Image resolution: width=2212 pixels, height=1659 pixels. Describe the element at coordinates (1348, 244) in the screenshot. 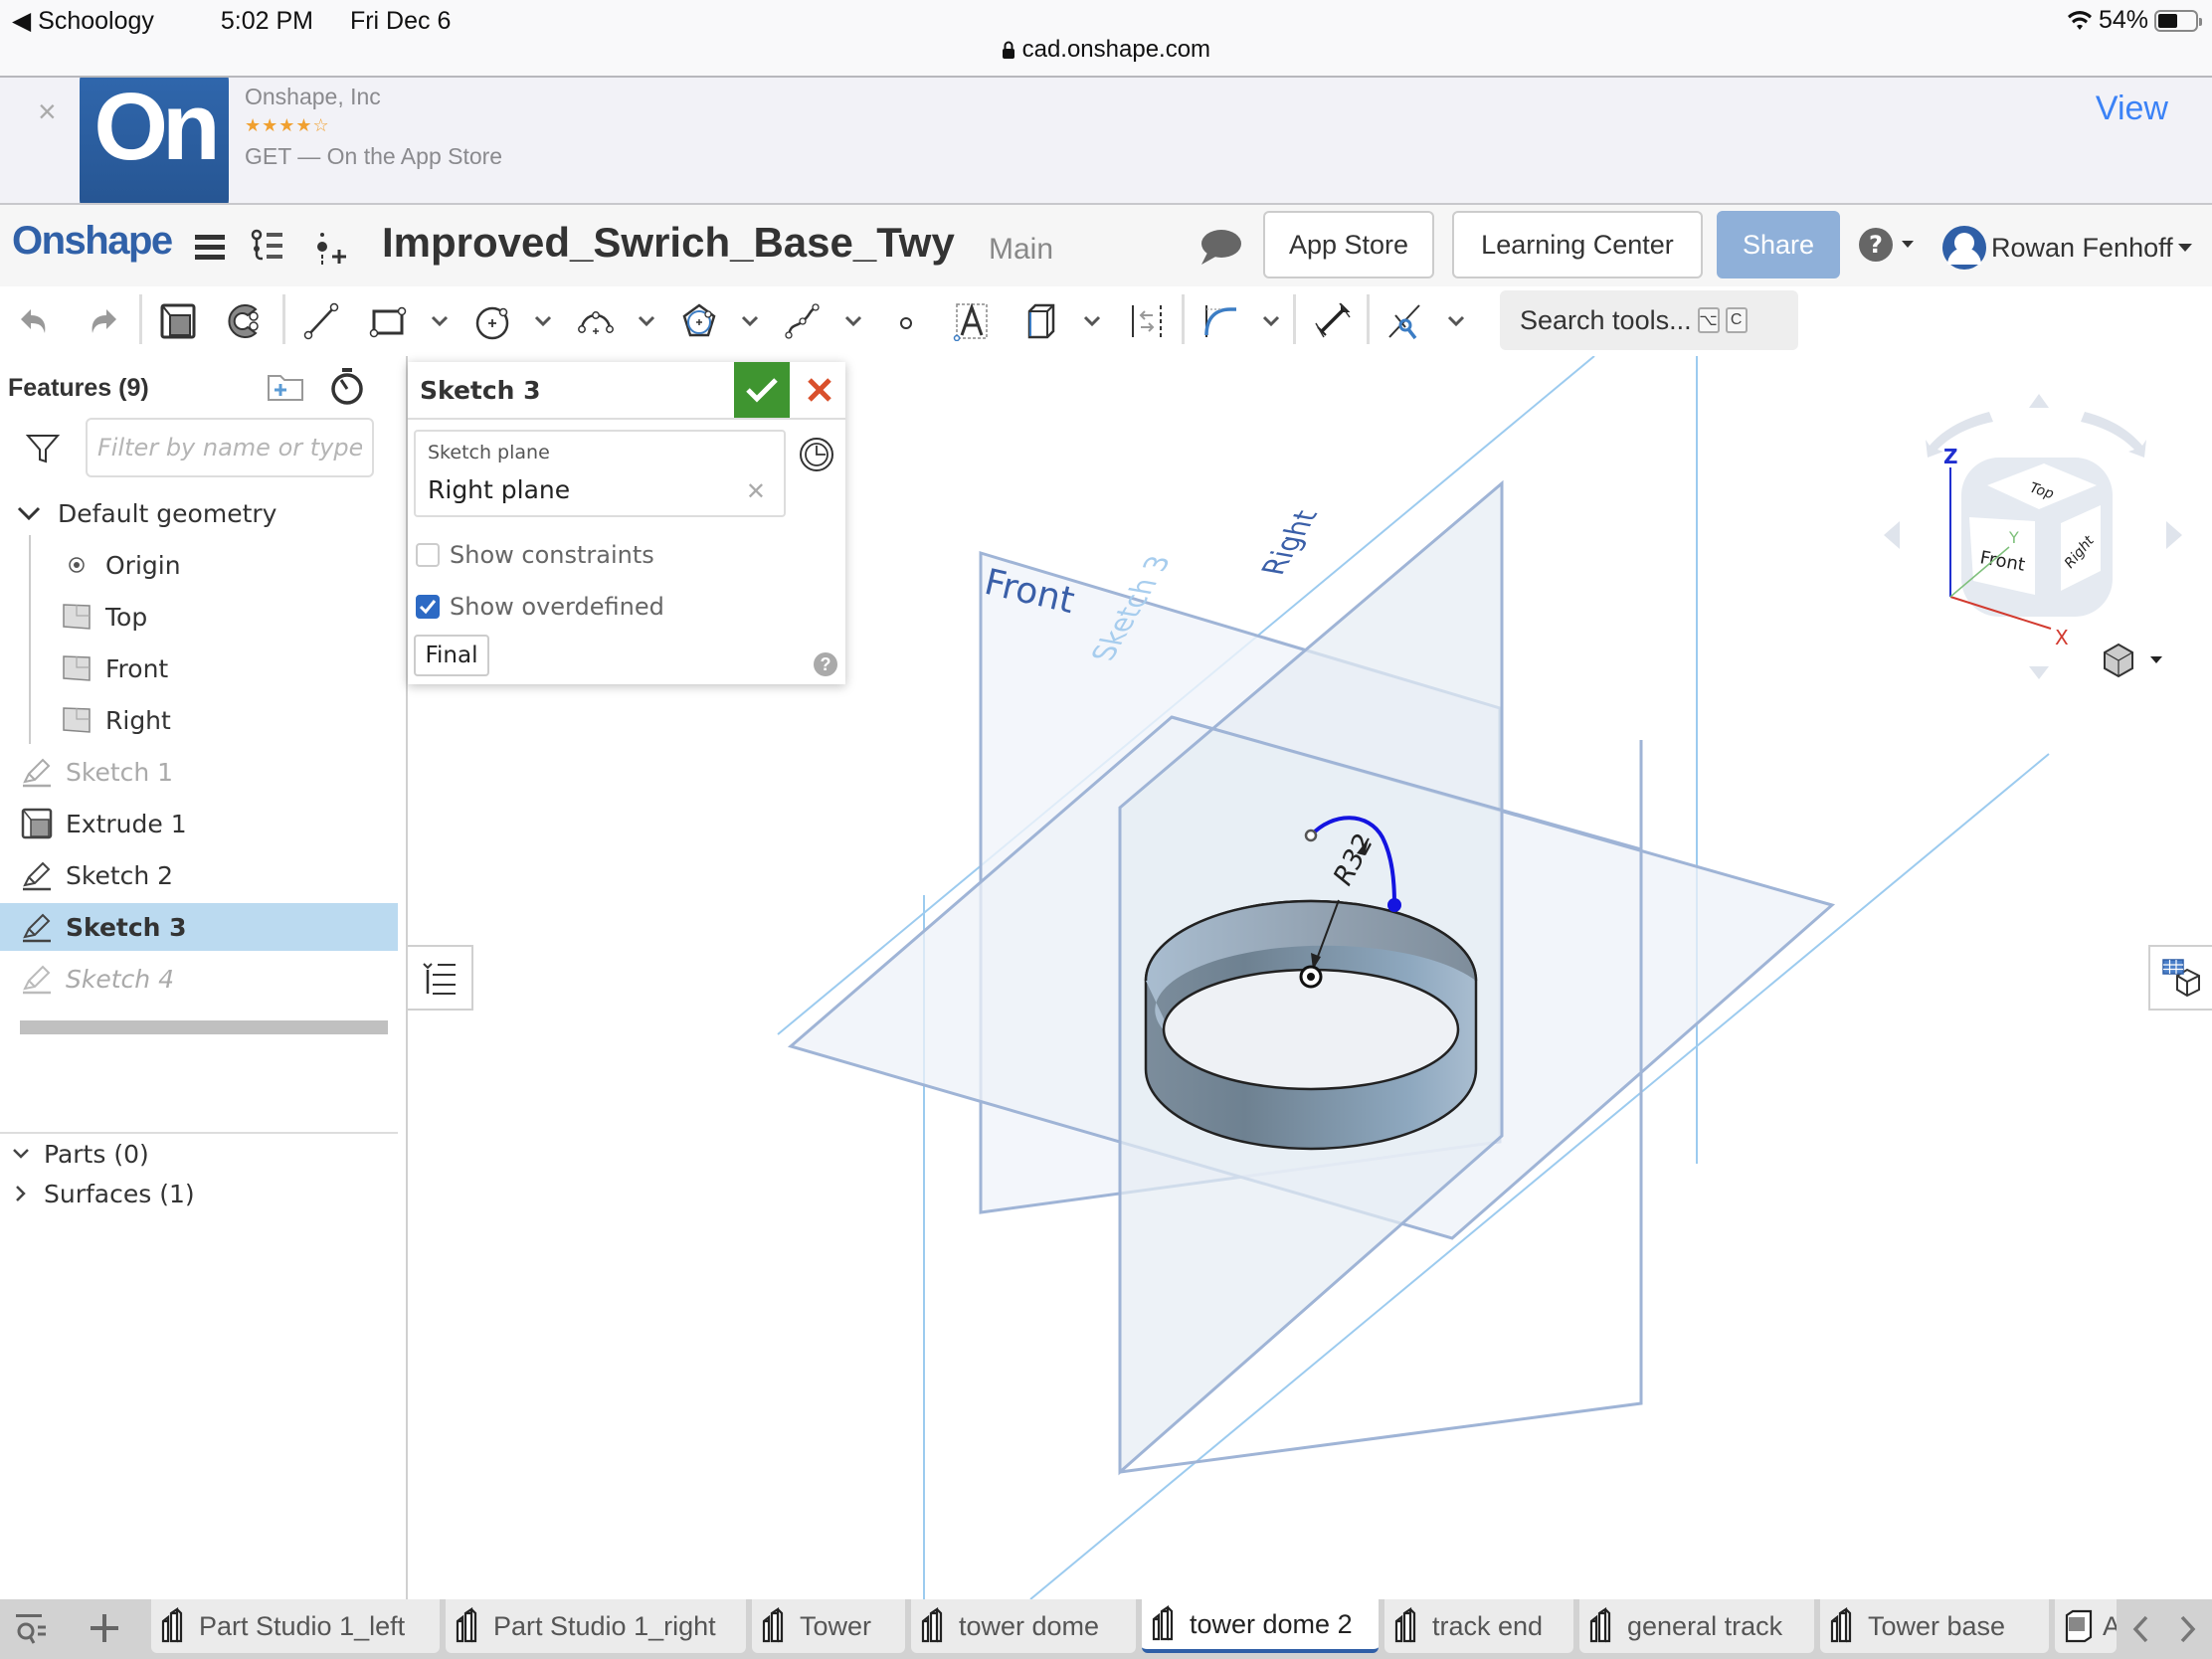

I see `app-store-button: App Store` at that location.